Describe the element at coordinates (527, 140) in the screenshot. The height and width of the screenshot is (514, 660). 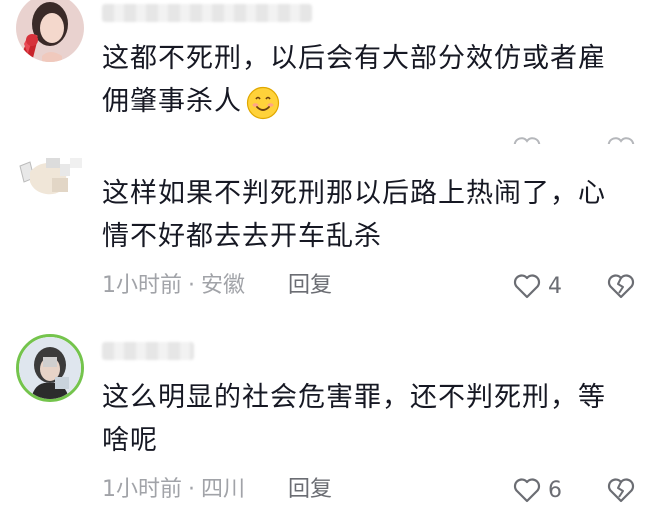
I see `like-icon` at that location.